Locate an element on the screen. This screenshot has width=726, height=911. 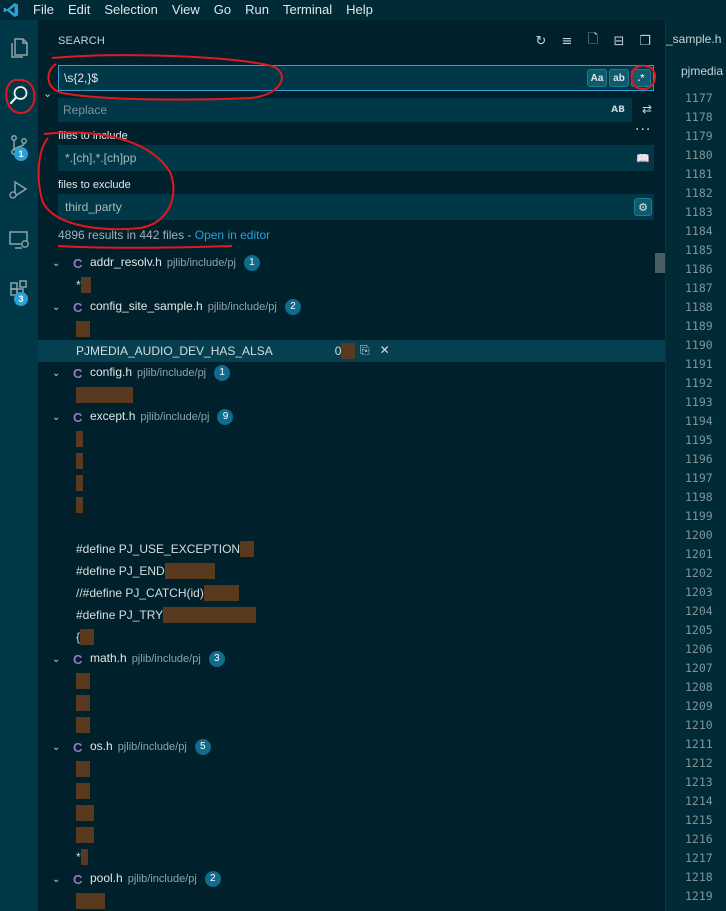
editor-breadcrumb: pjmedia is located at coordinates (702, 71).